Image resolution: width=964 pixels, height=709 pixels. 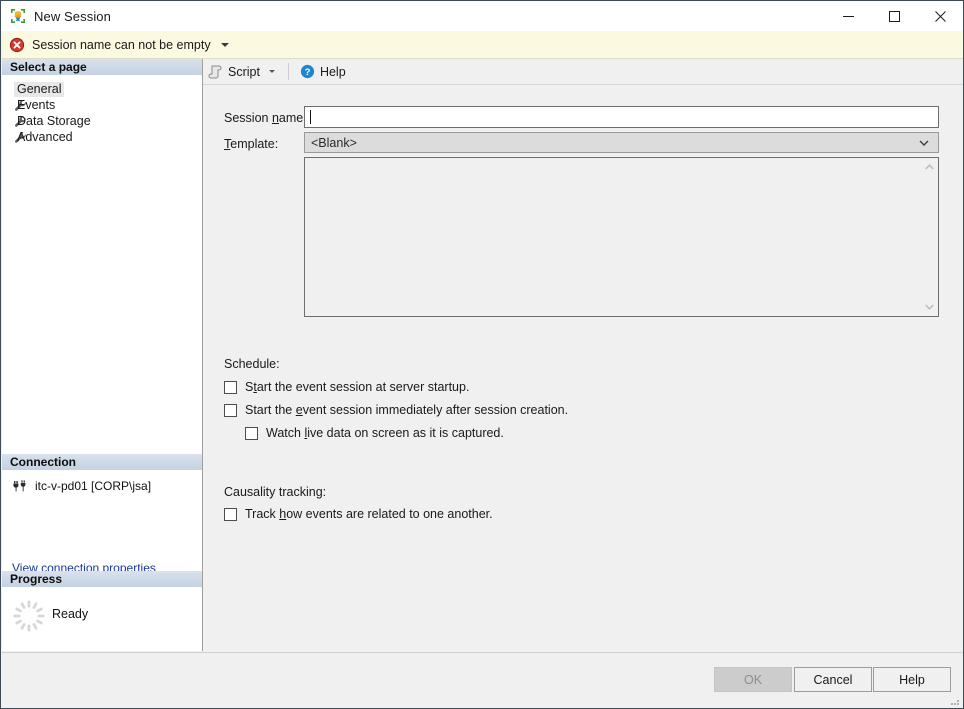 What do you see at coordinates (102, 137) in the screenshot?
I see `sidebar-item-advanced: Advanced` at bounding box center [102, 137].